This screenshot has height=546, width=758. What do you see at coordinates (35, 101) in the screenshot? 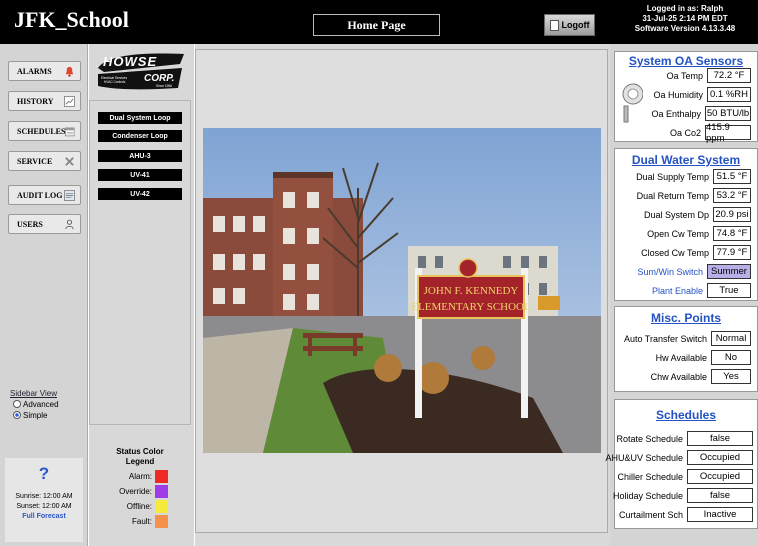
I see `nav-label: HISTORY` at bounding box center [35, 101].